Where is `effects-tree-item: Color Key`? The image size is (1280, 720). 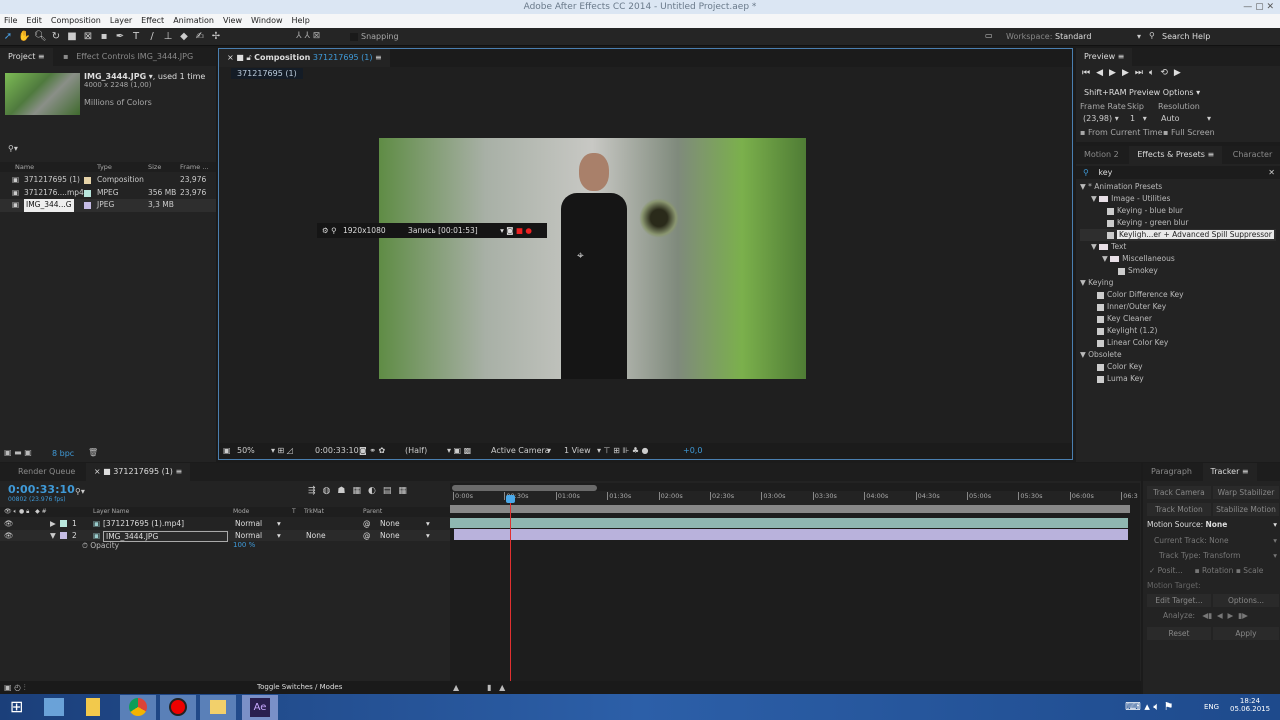 effects-tree-item: Color Key is located at coordinates (1178, 367).